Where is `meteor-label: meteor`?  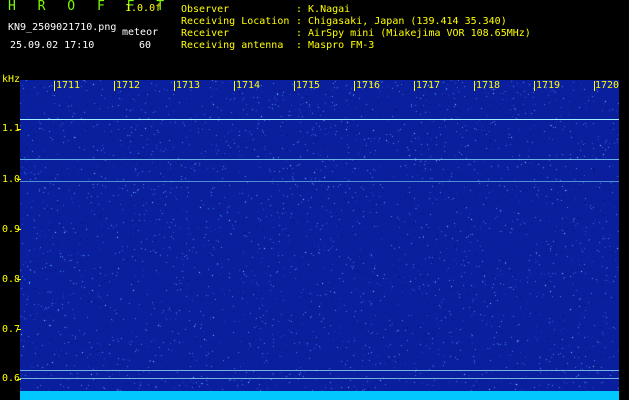 meteor-label: meteor is located at coordinates (140, 32).